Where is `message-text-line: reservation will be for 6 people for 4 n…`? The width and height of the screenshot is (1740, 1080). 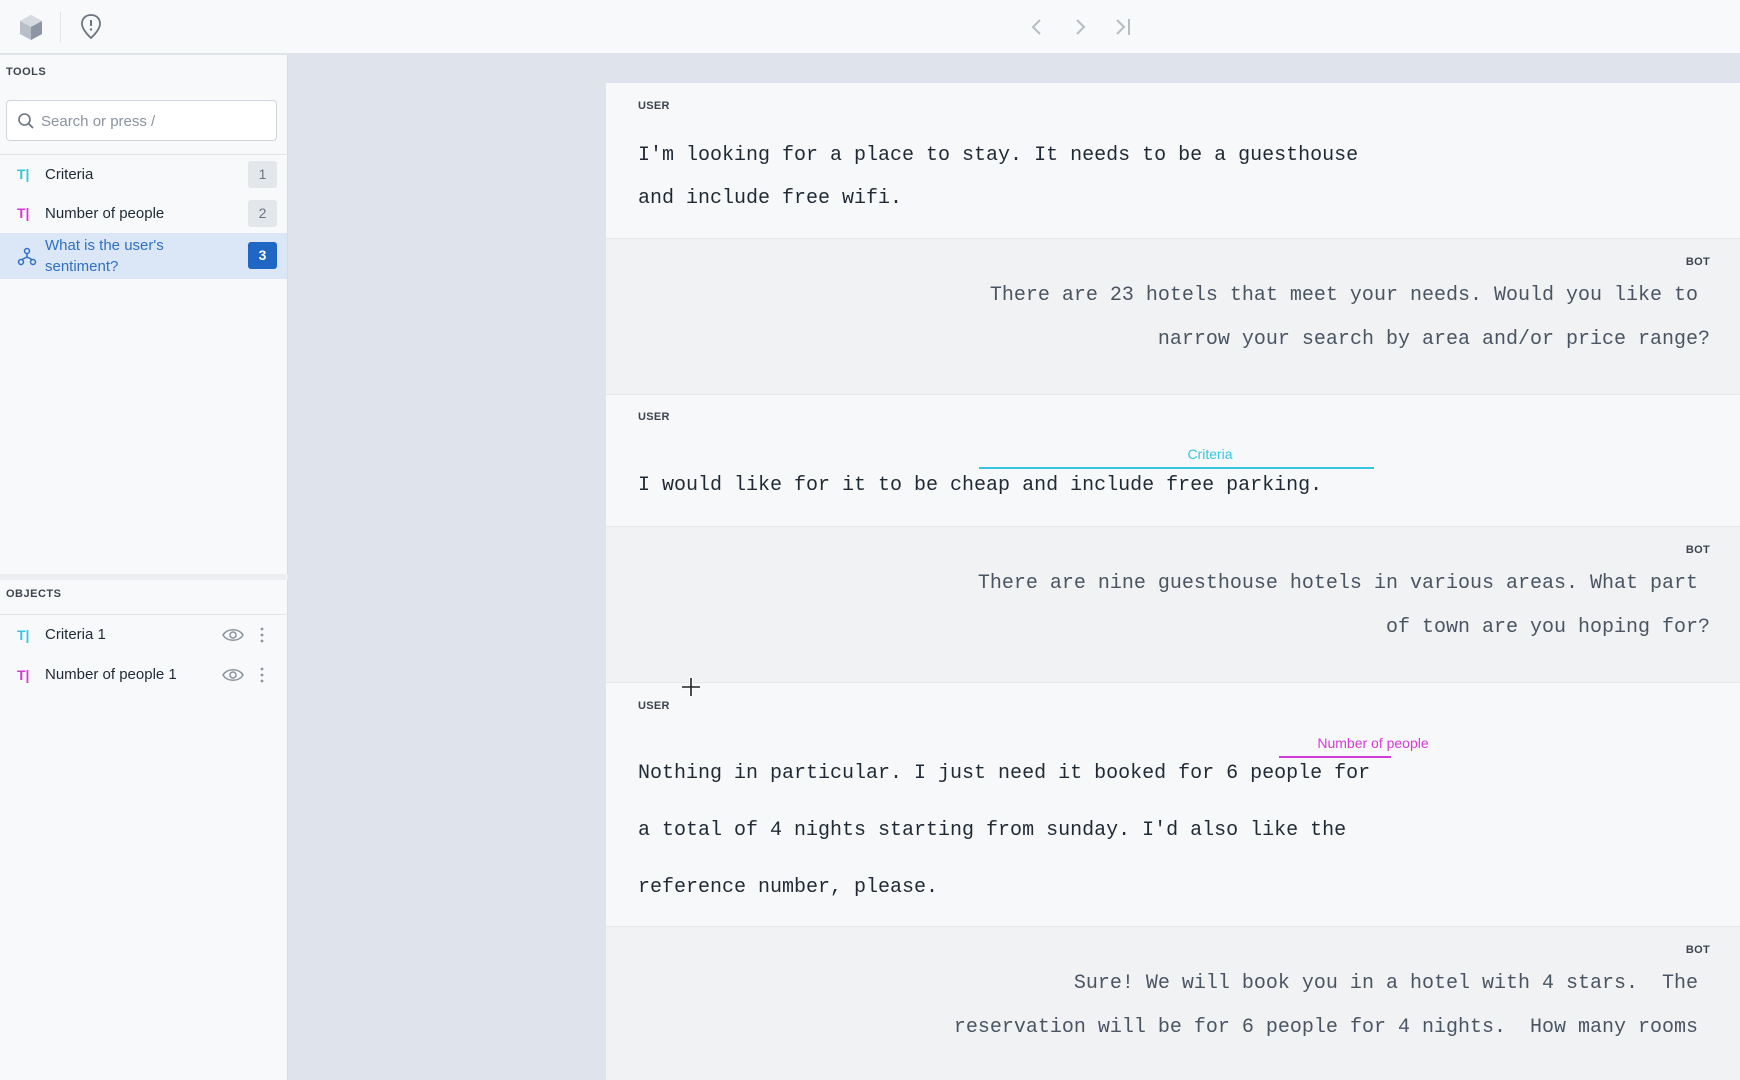 message-text-line: reservation will be for 6 people for 4 n… is located at coordinates (1325, 1027).